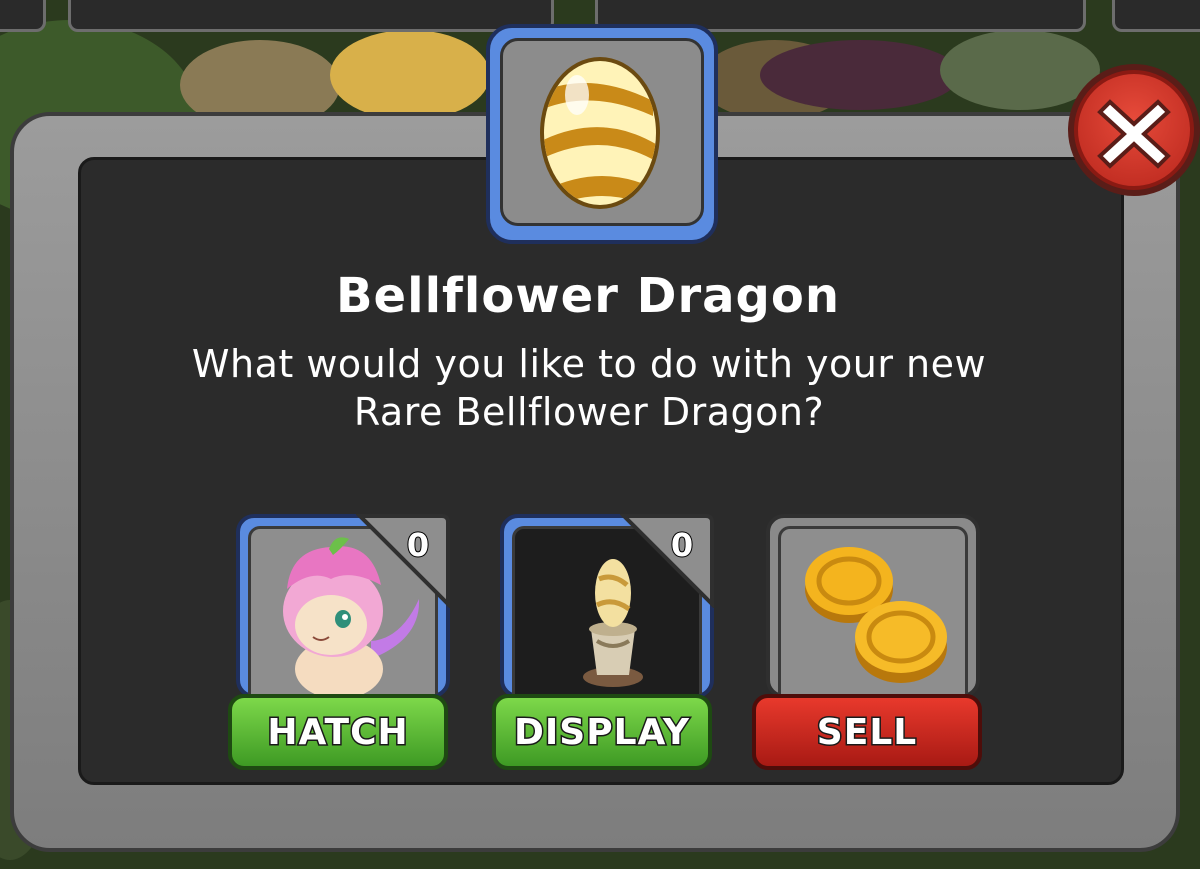 The height and width of the screenshot is (869, 1200). Describe the element at coordinates (418, 545) in the screenshot. I see `hatch-count: 0` at that location.